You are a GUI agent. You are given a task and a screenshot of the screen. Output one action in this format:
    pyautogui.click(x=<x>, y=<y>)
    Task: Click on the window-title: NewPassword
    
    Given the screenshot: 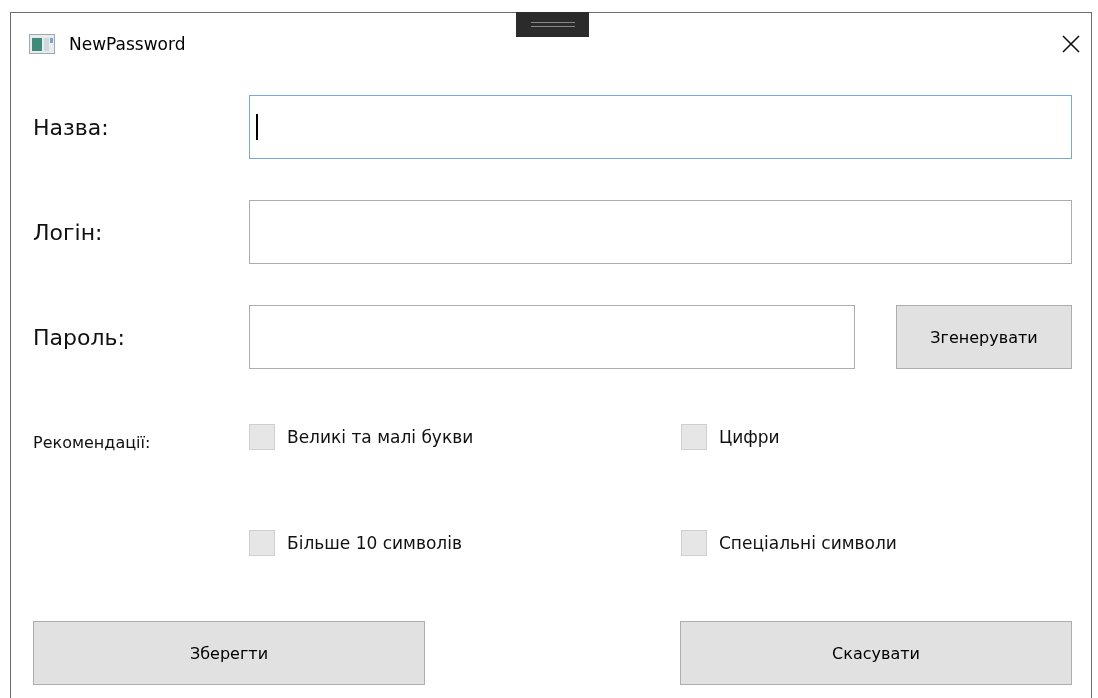 What is the action you would take?
    pyautogui.click(x=127, y=44)
    